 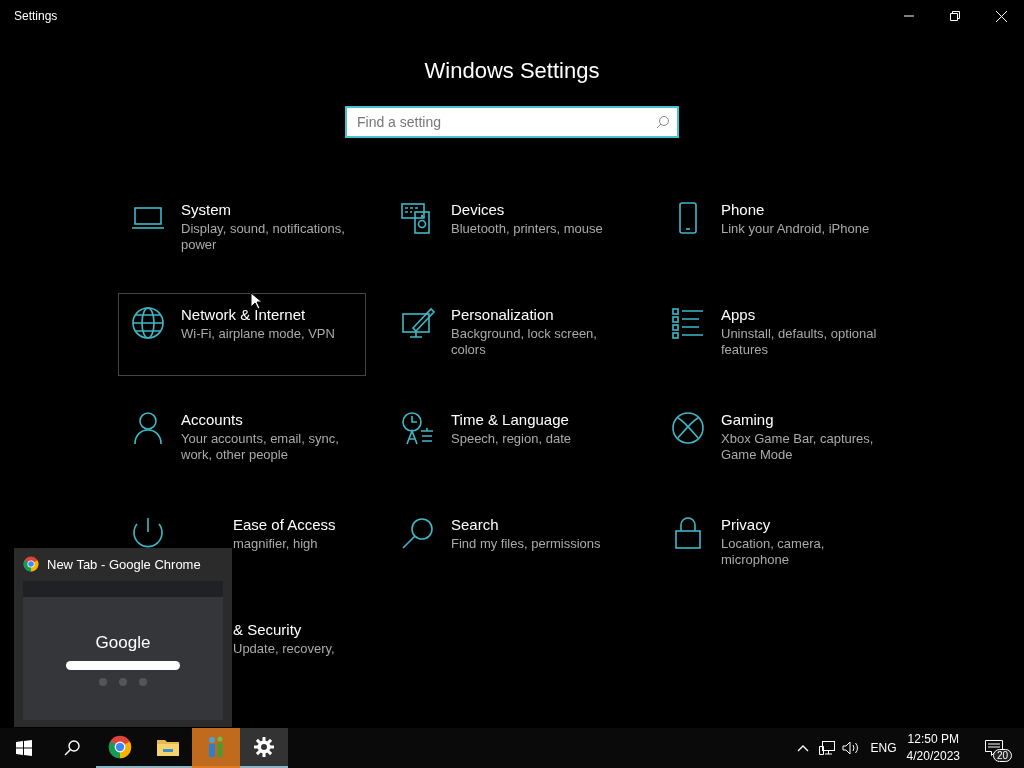 What do you see at coordinates (256, 301) in the screenshot?
I see `mouse-cursor-icon` at bounding box center [256, 301].